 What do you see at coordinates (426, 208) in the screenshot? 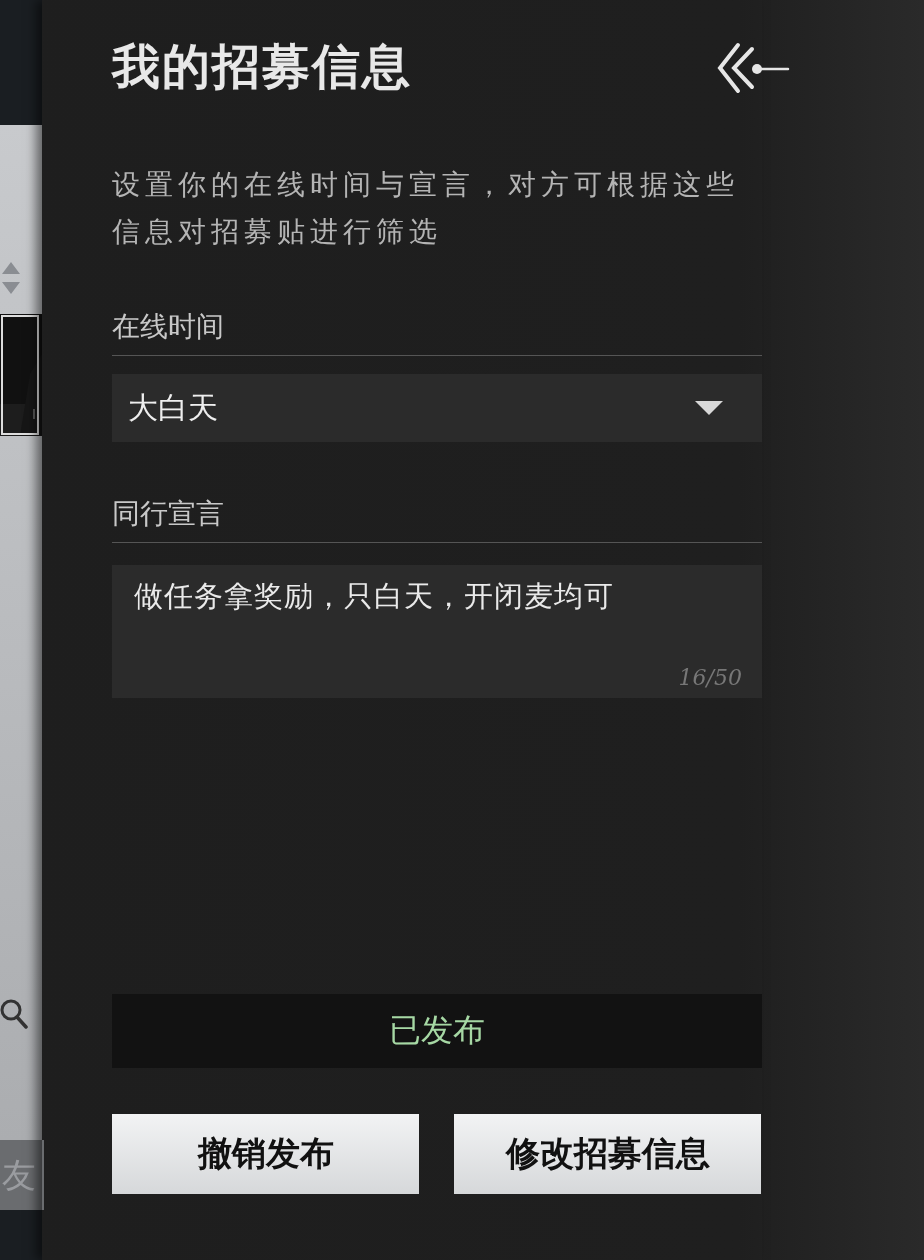
I see `description-text: 设置你的在线时间与宣言，对方可根据这些信息对招募贴进行筛选` at bounding box center [426, 208].